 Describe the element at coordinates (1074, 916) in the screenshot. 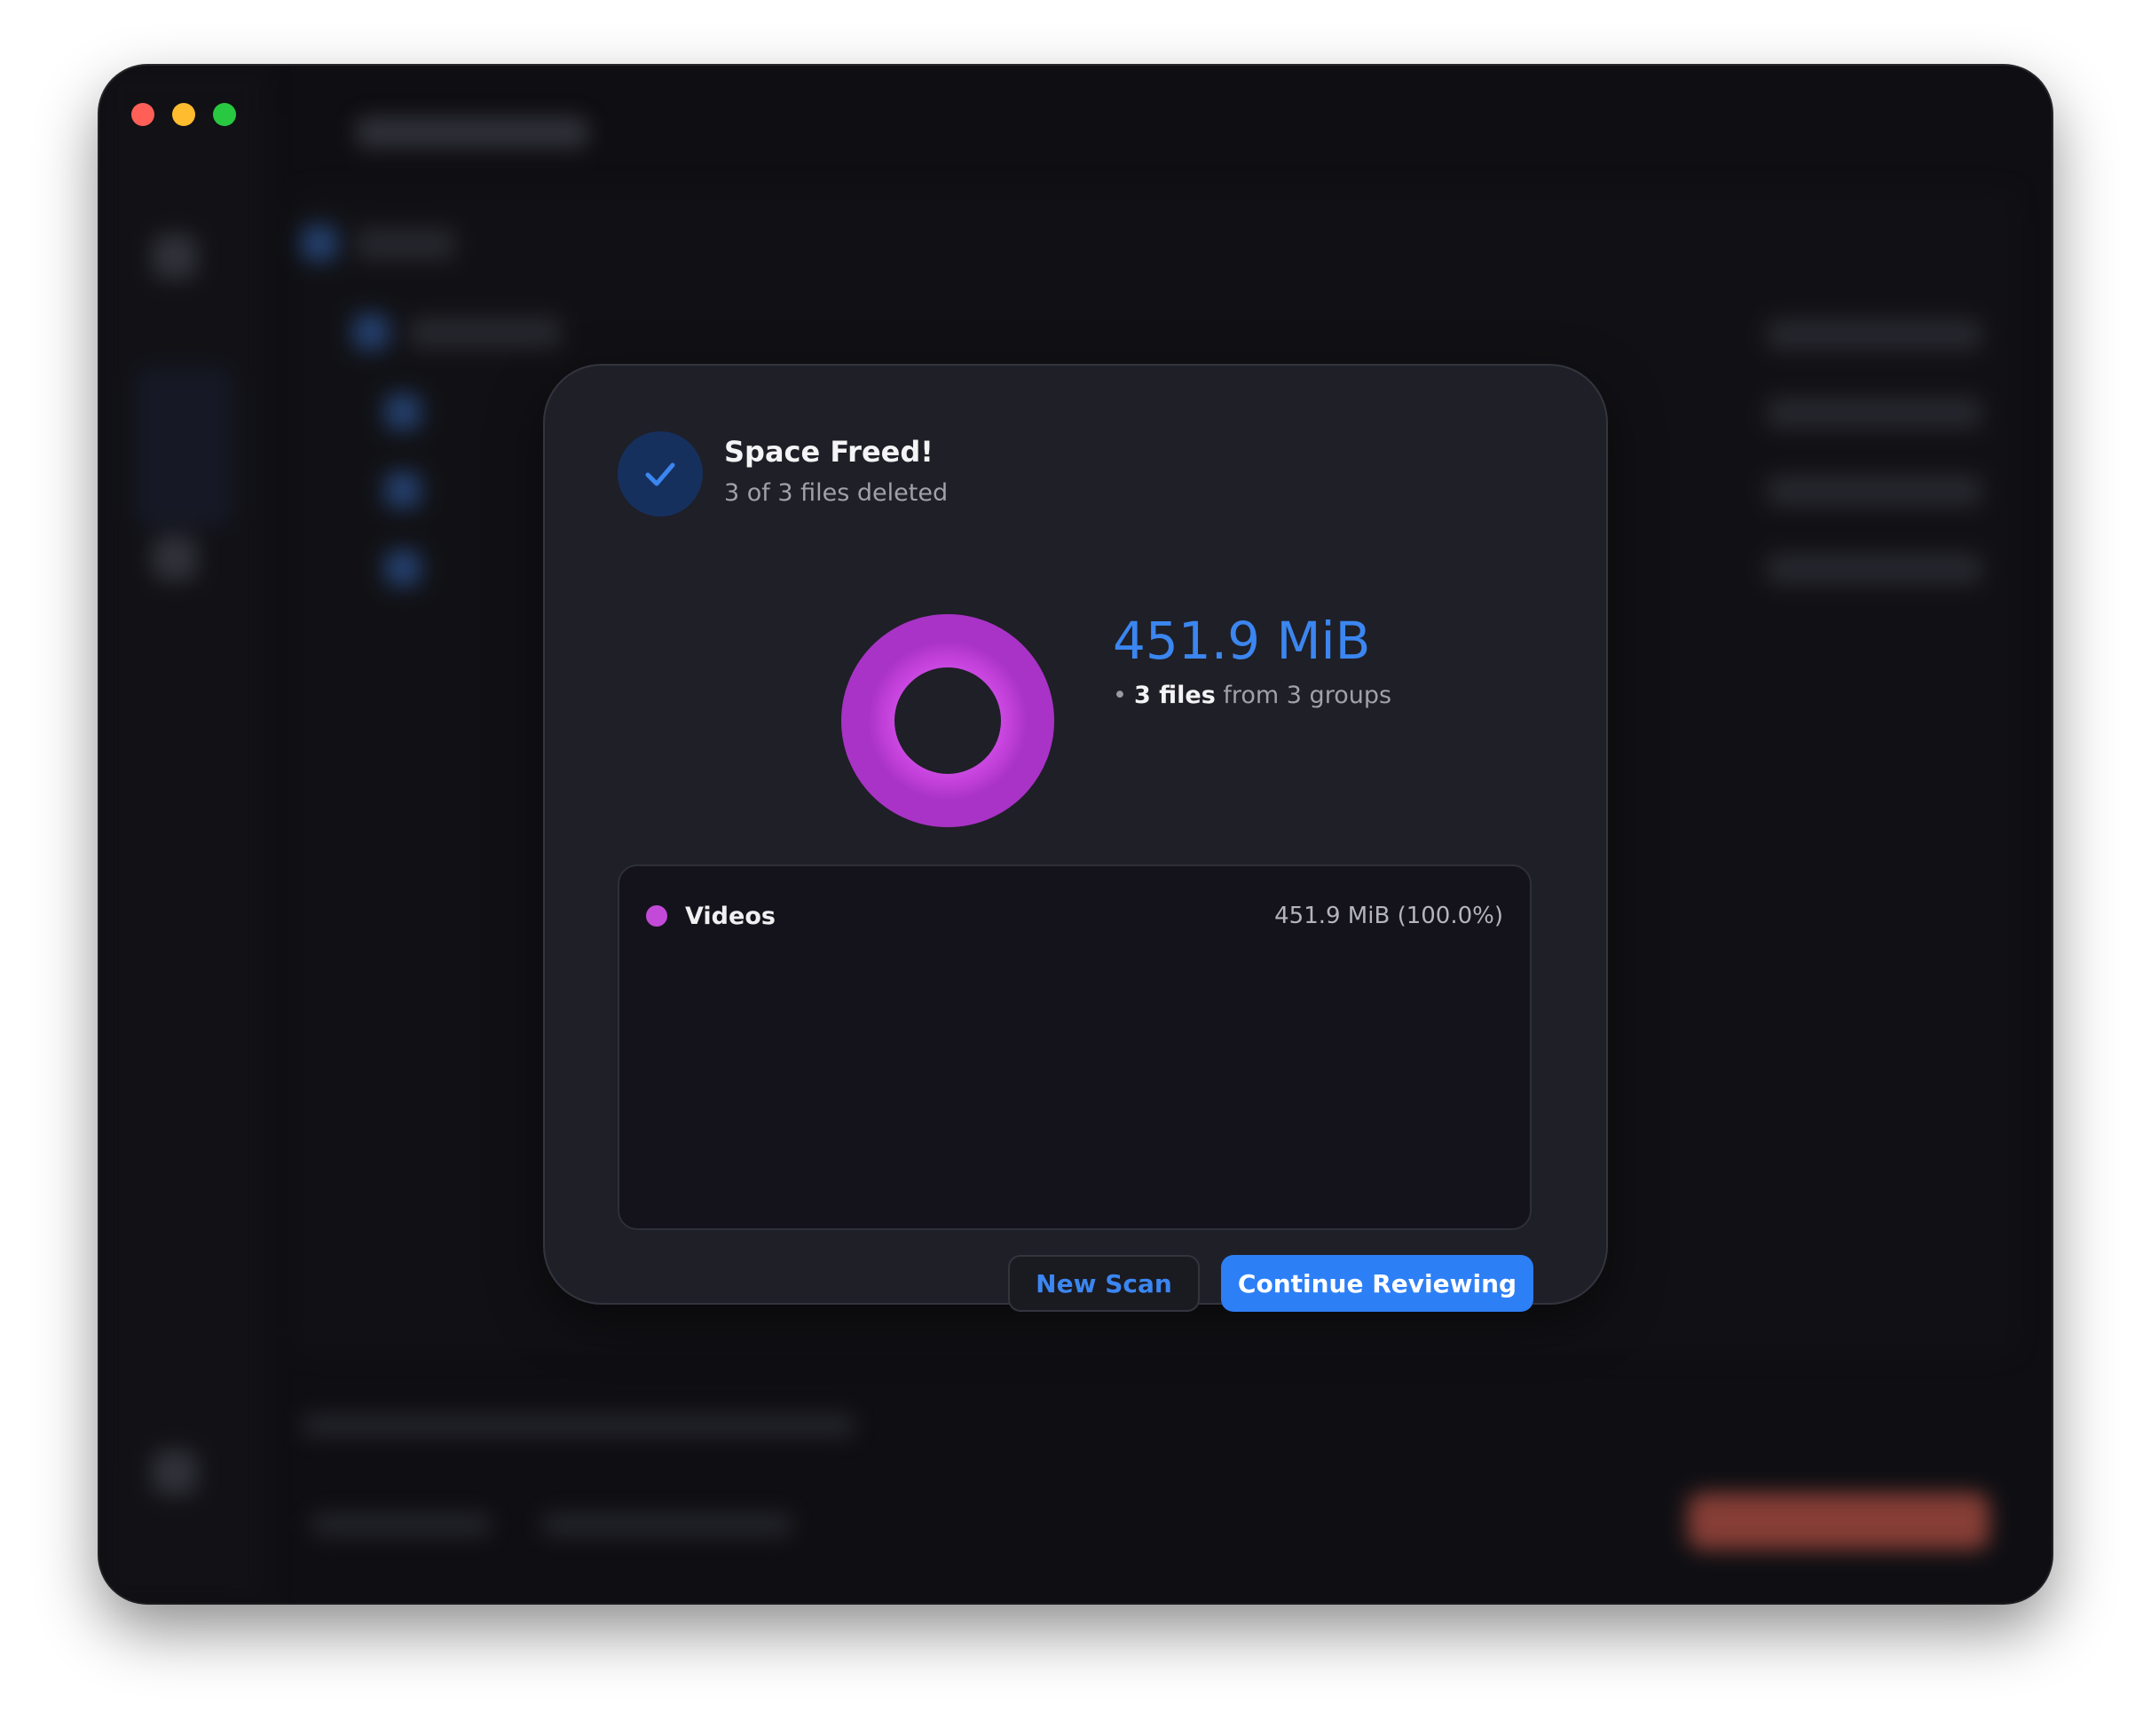

I see `category-row-videos: Videos 451.9 MiB (100.0%)` at that location.